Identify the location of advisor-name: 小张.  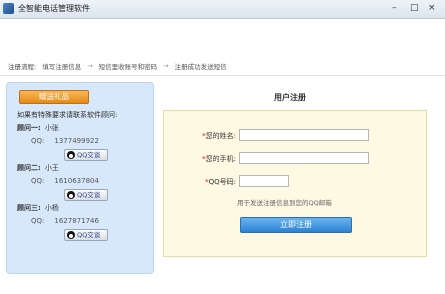
(51, 128).